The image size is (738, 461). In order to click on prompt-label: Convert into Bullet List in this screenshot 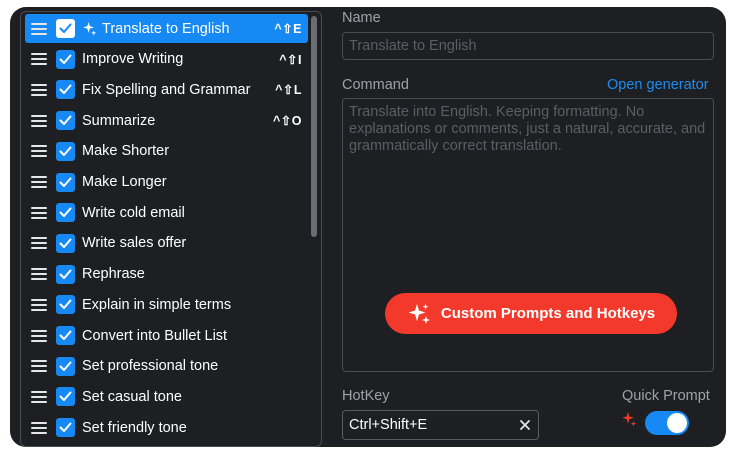, I will do `click(155, 335)`.